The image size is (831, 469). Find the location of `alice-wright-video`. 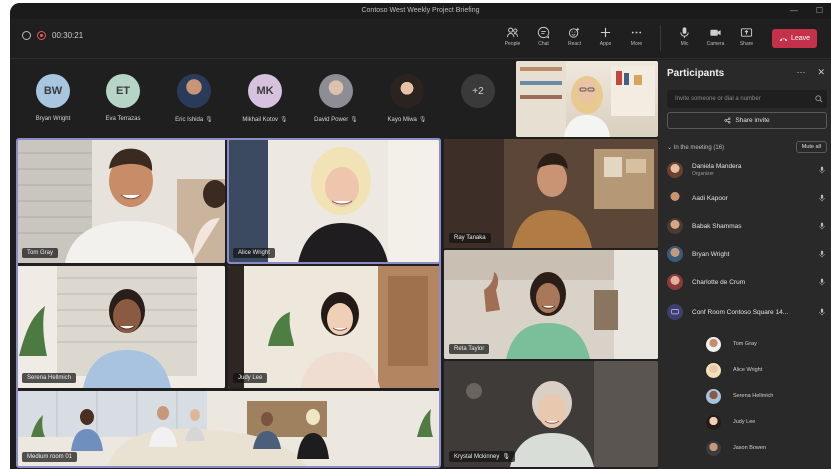

alice-wright-video is located at coordinates (334, 201).